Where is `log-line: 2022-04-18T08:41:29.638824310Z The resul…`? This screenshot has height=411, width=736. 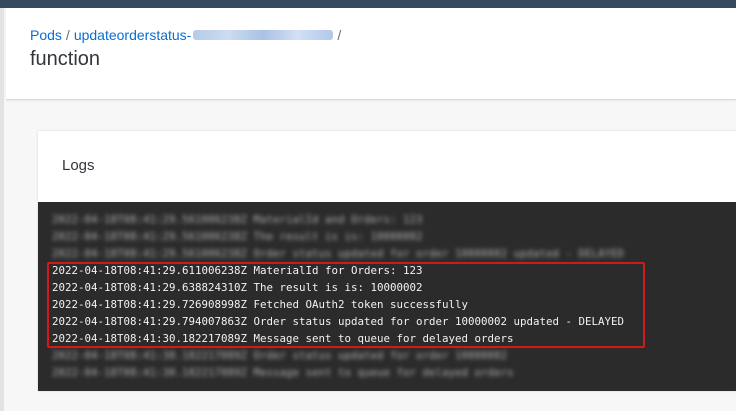
log-line: 2022-04-18T08:41:29.638824310Z The resul… is located at coordinates (237, 287).